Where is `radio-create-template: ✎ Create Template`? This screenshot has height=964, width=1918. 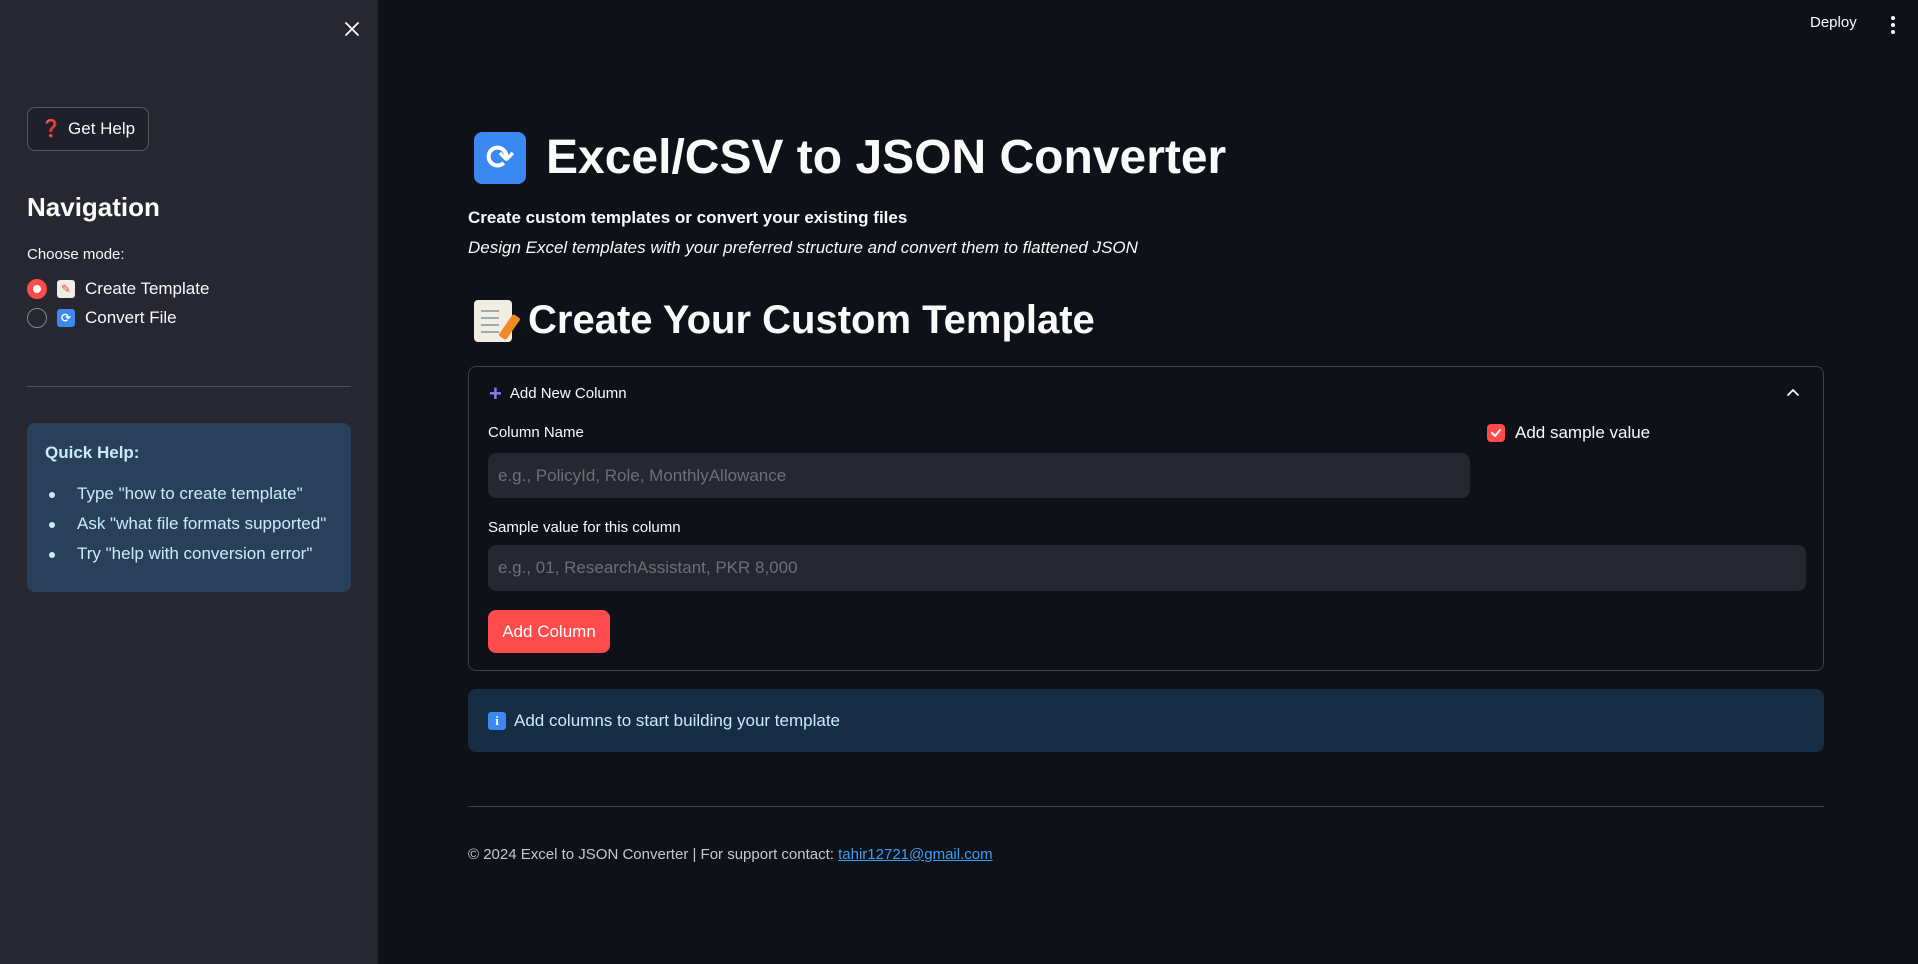 radio-create-template: ✎ Create Template is located at coordinates (118, 289).